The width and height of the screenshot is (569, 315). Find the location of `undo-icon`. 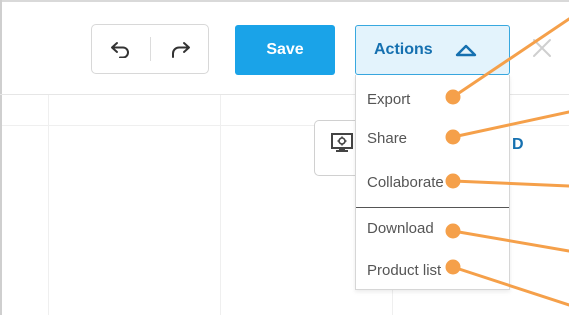

undo-icon is located at coordinates (120, 50).